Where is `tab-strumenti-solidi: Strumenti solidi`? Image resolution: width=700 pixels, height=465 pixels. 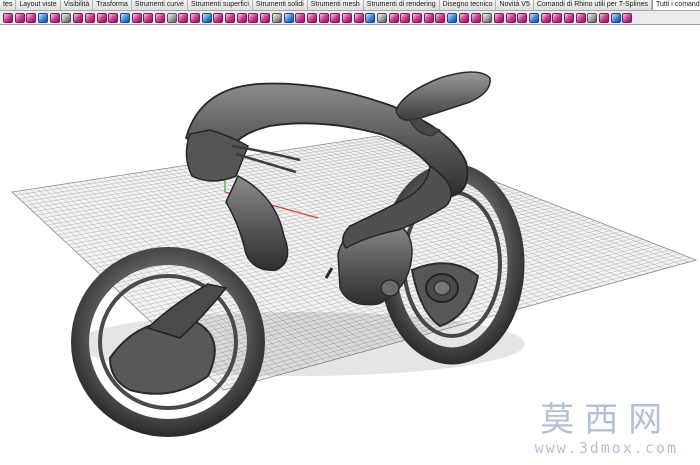
tab-strumenti-solidi: Strumenti solidi is located at coordinates (280, 5).